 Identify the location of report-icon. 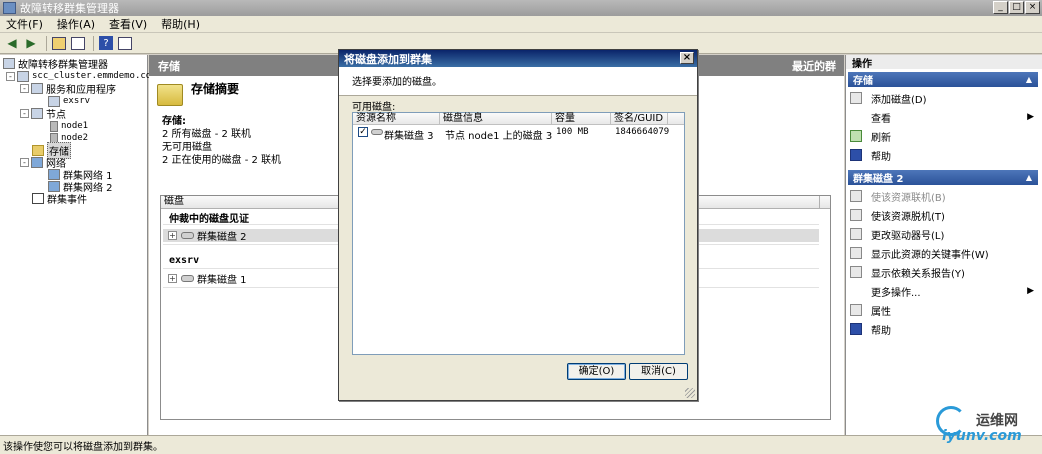
(856, 272).